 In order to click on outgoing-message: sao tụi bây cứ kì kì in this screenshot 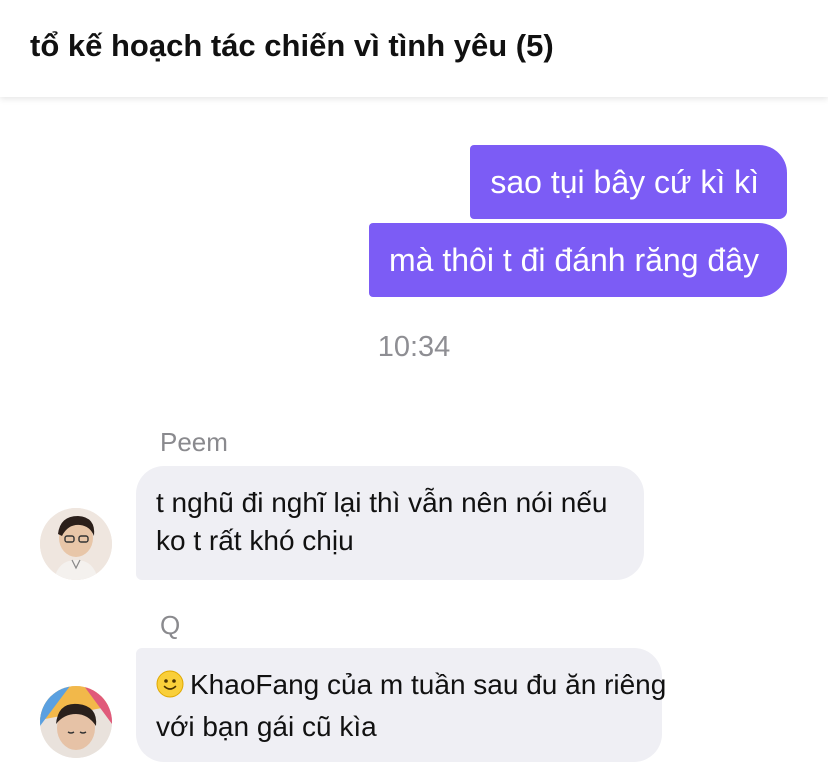, I will do `click(628, 182)`.